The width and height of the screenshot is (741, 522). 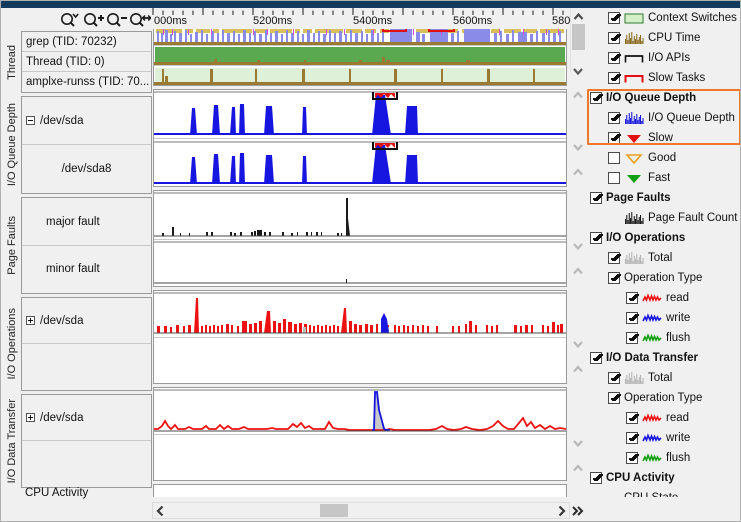 I want to click on legend-item-io-queue-depth-group: I/O Queue Depth, so click(x=663, y=98).